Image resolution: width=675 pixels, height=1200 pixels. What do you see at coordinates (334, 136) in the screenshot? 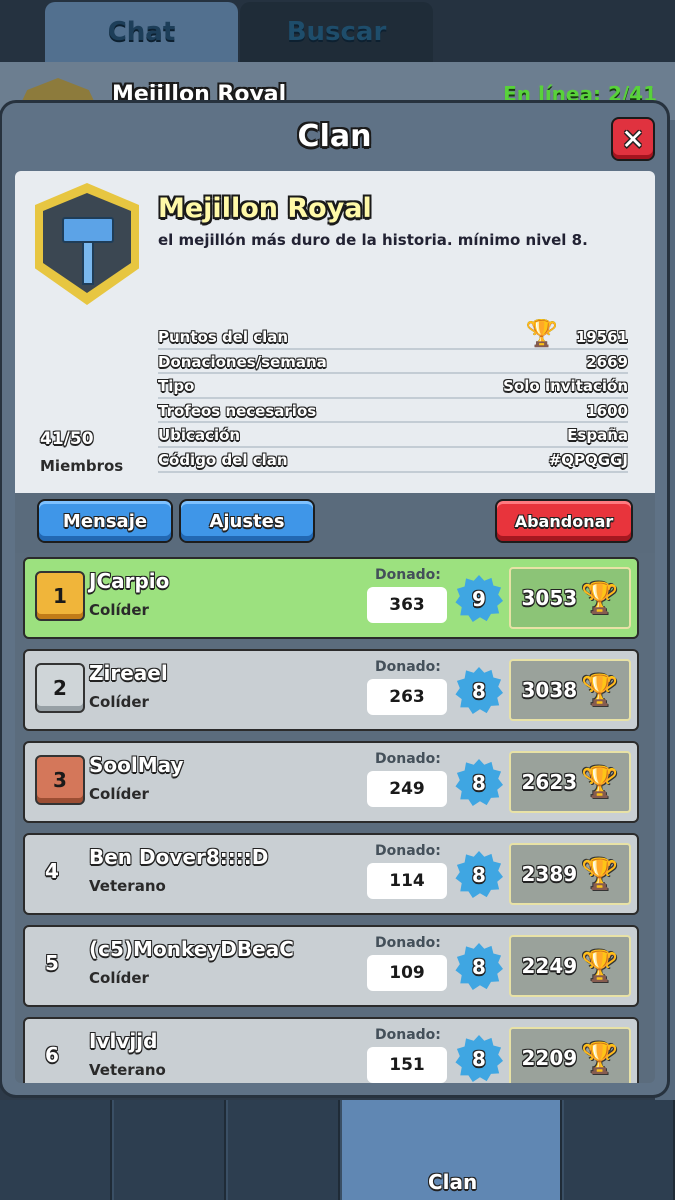
I see `panel-title: Clan` at bounding box center [334, 136].